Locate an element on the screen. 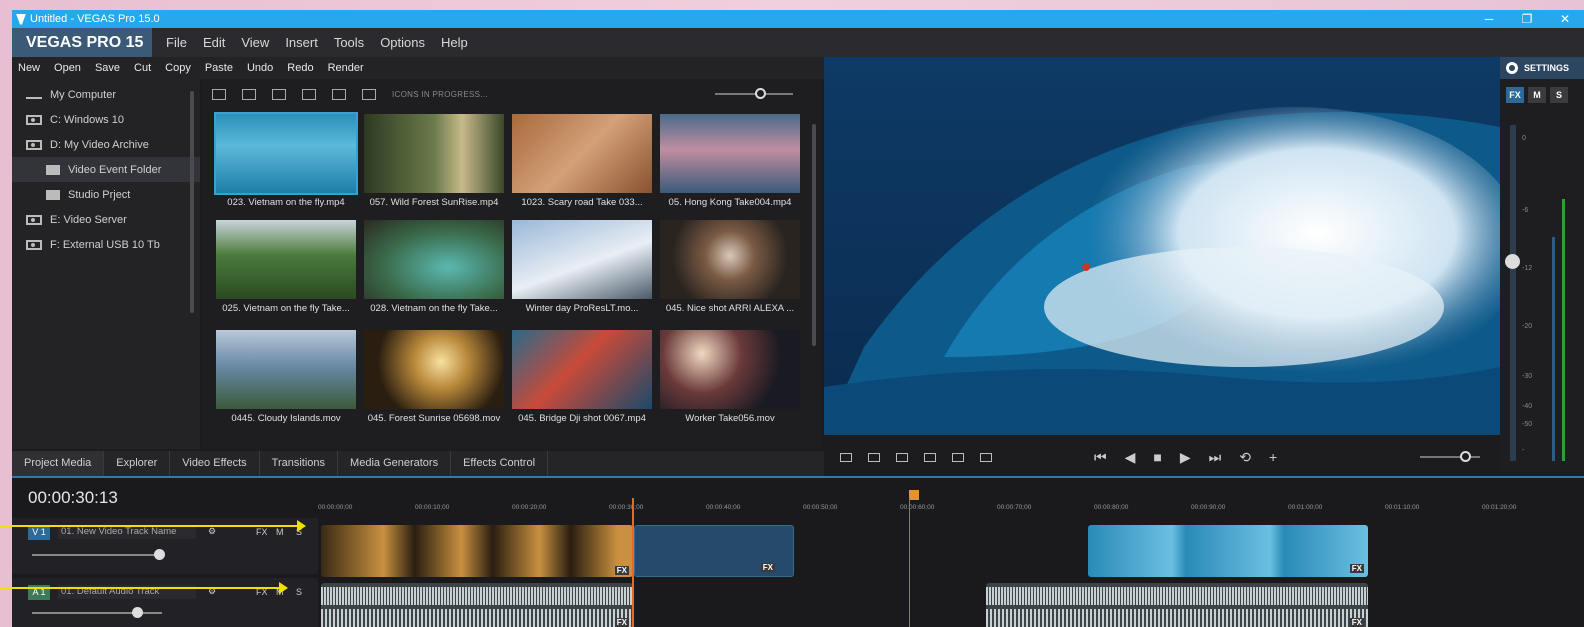  undo-button: Undo is located at coordinates (260, 68).